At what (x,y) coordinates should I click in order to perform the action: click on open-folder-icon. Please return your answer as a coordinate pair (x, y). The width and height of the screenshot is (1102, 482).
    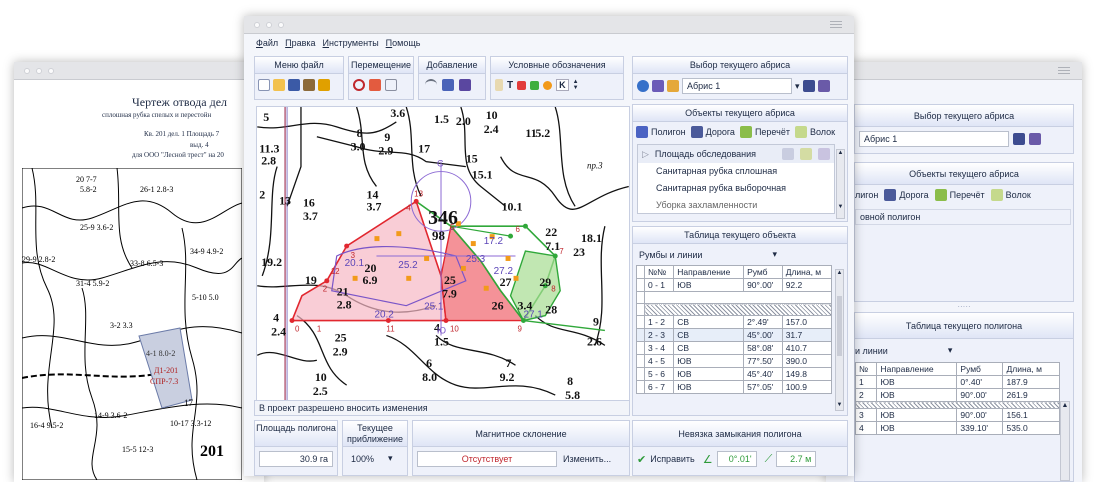
    Looking at the image, I should click on (279, 85).